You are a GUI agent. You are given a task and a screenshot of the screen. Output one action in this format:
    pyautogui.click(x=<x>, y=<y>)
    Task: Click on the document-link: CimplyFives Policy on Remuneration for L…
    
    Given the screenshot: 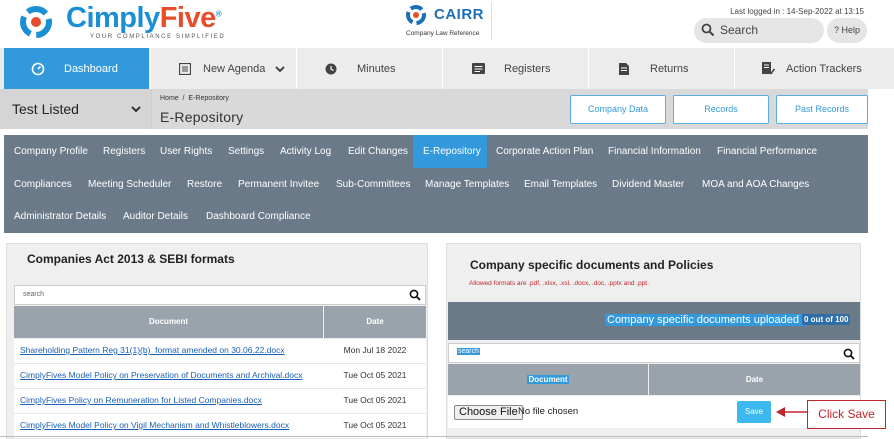 What is the action you would take?
    pyautogui.click(x=141, y=400)
    